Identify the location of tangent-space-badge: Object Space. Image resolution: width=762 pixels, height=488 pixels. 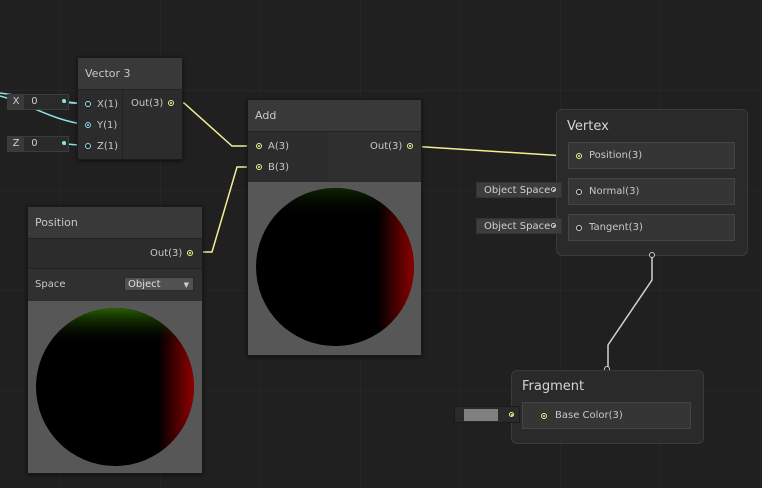
(519, 226).